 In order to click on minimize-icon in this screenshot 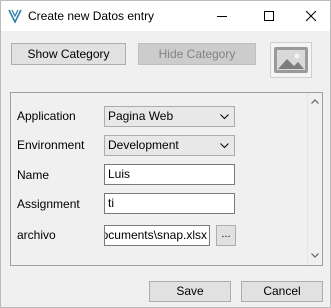, I will do `click(222, 16)`.